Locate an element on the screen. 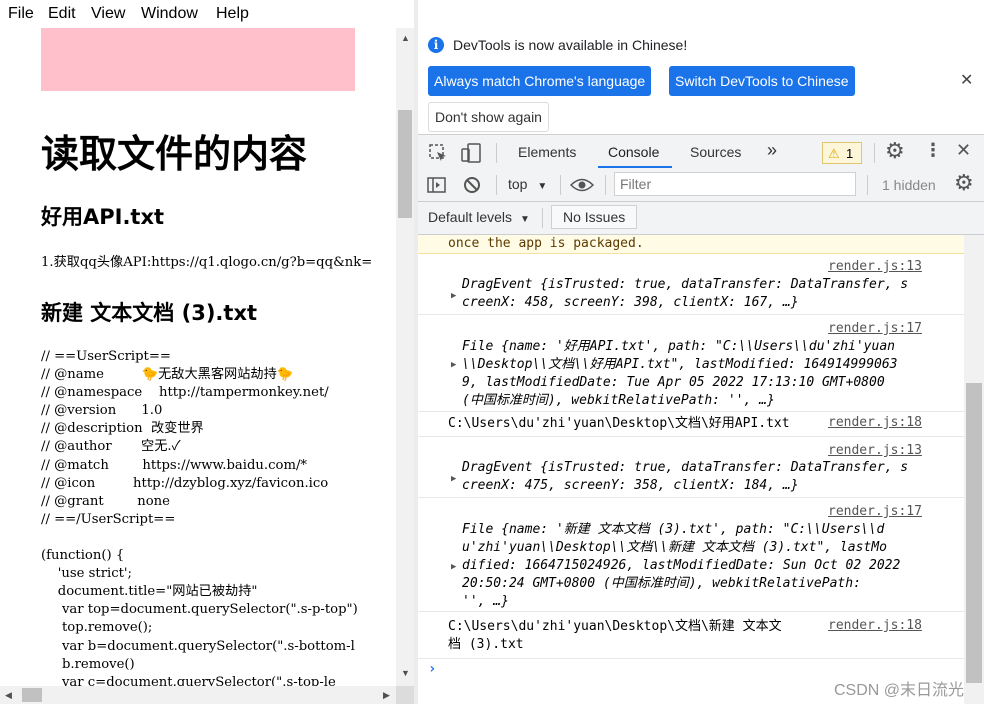 Image resolution: width=984 pixels, height=704 pixels. script-line: // ==/UserScript== is located at coordinates (108, 519).